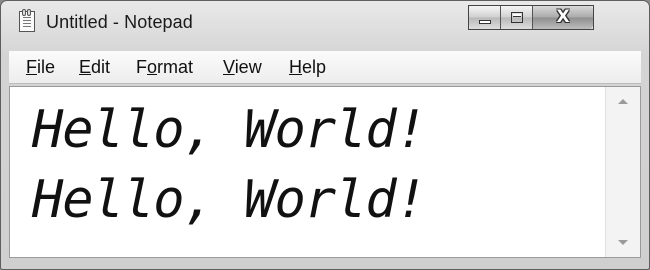 The image size is (650, 270). I want to click on menu-file-label: ile, so click(46, 67).